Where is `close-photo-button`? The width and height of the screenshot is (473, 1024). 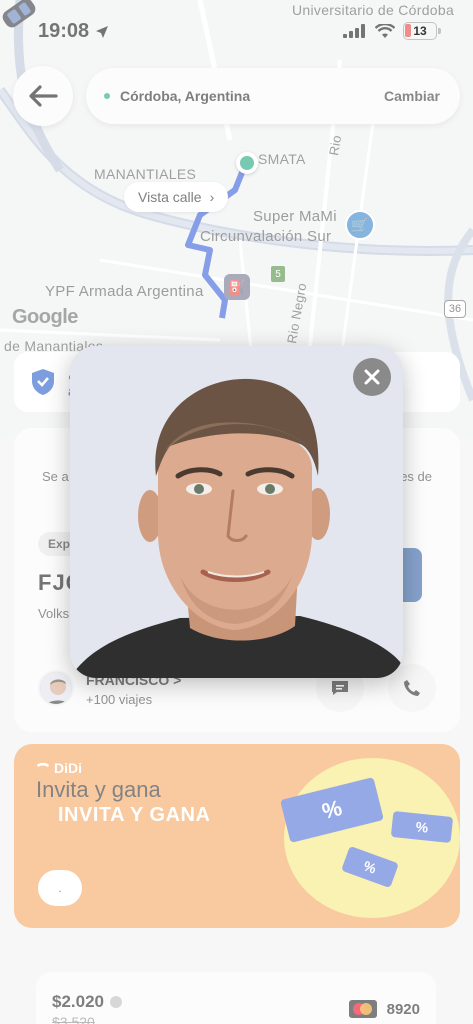 close-photo-button is located at coordinates (372, 377).